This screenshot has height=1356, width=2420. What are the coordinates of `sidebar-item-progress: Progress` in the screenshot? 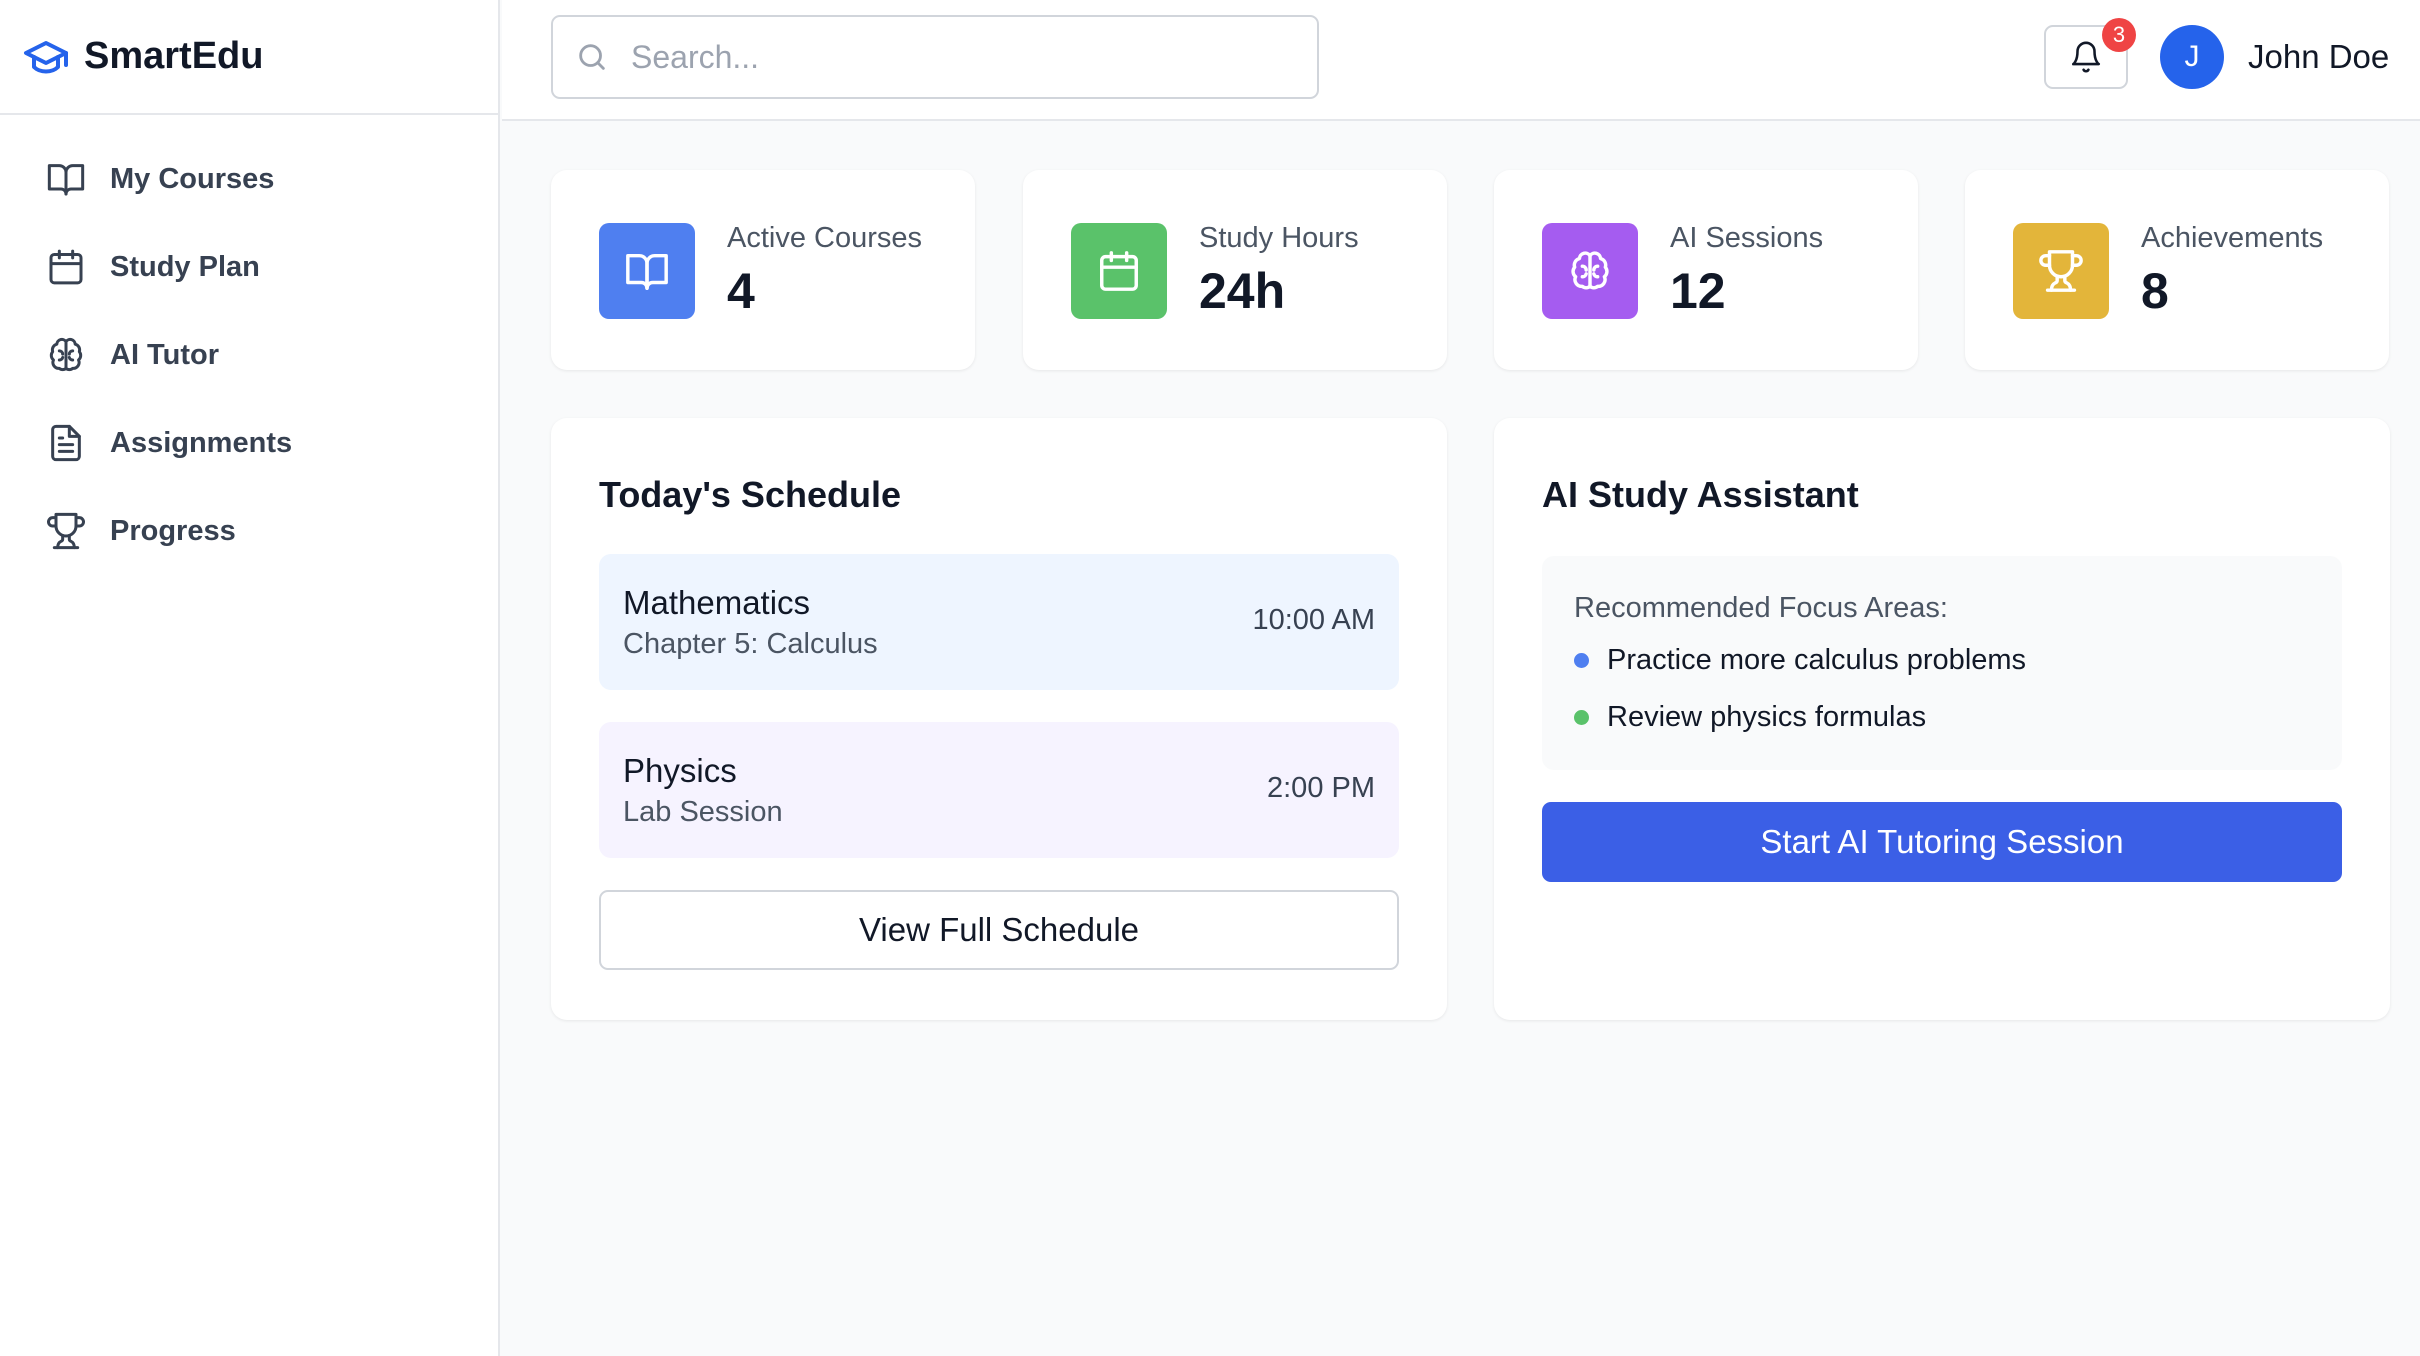 It's located at (249, 531).